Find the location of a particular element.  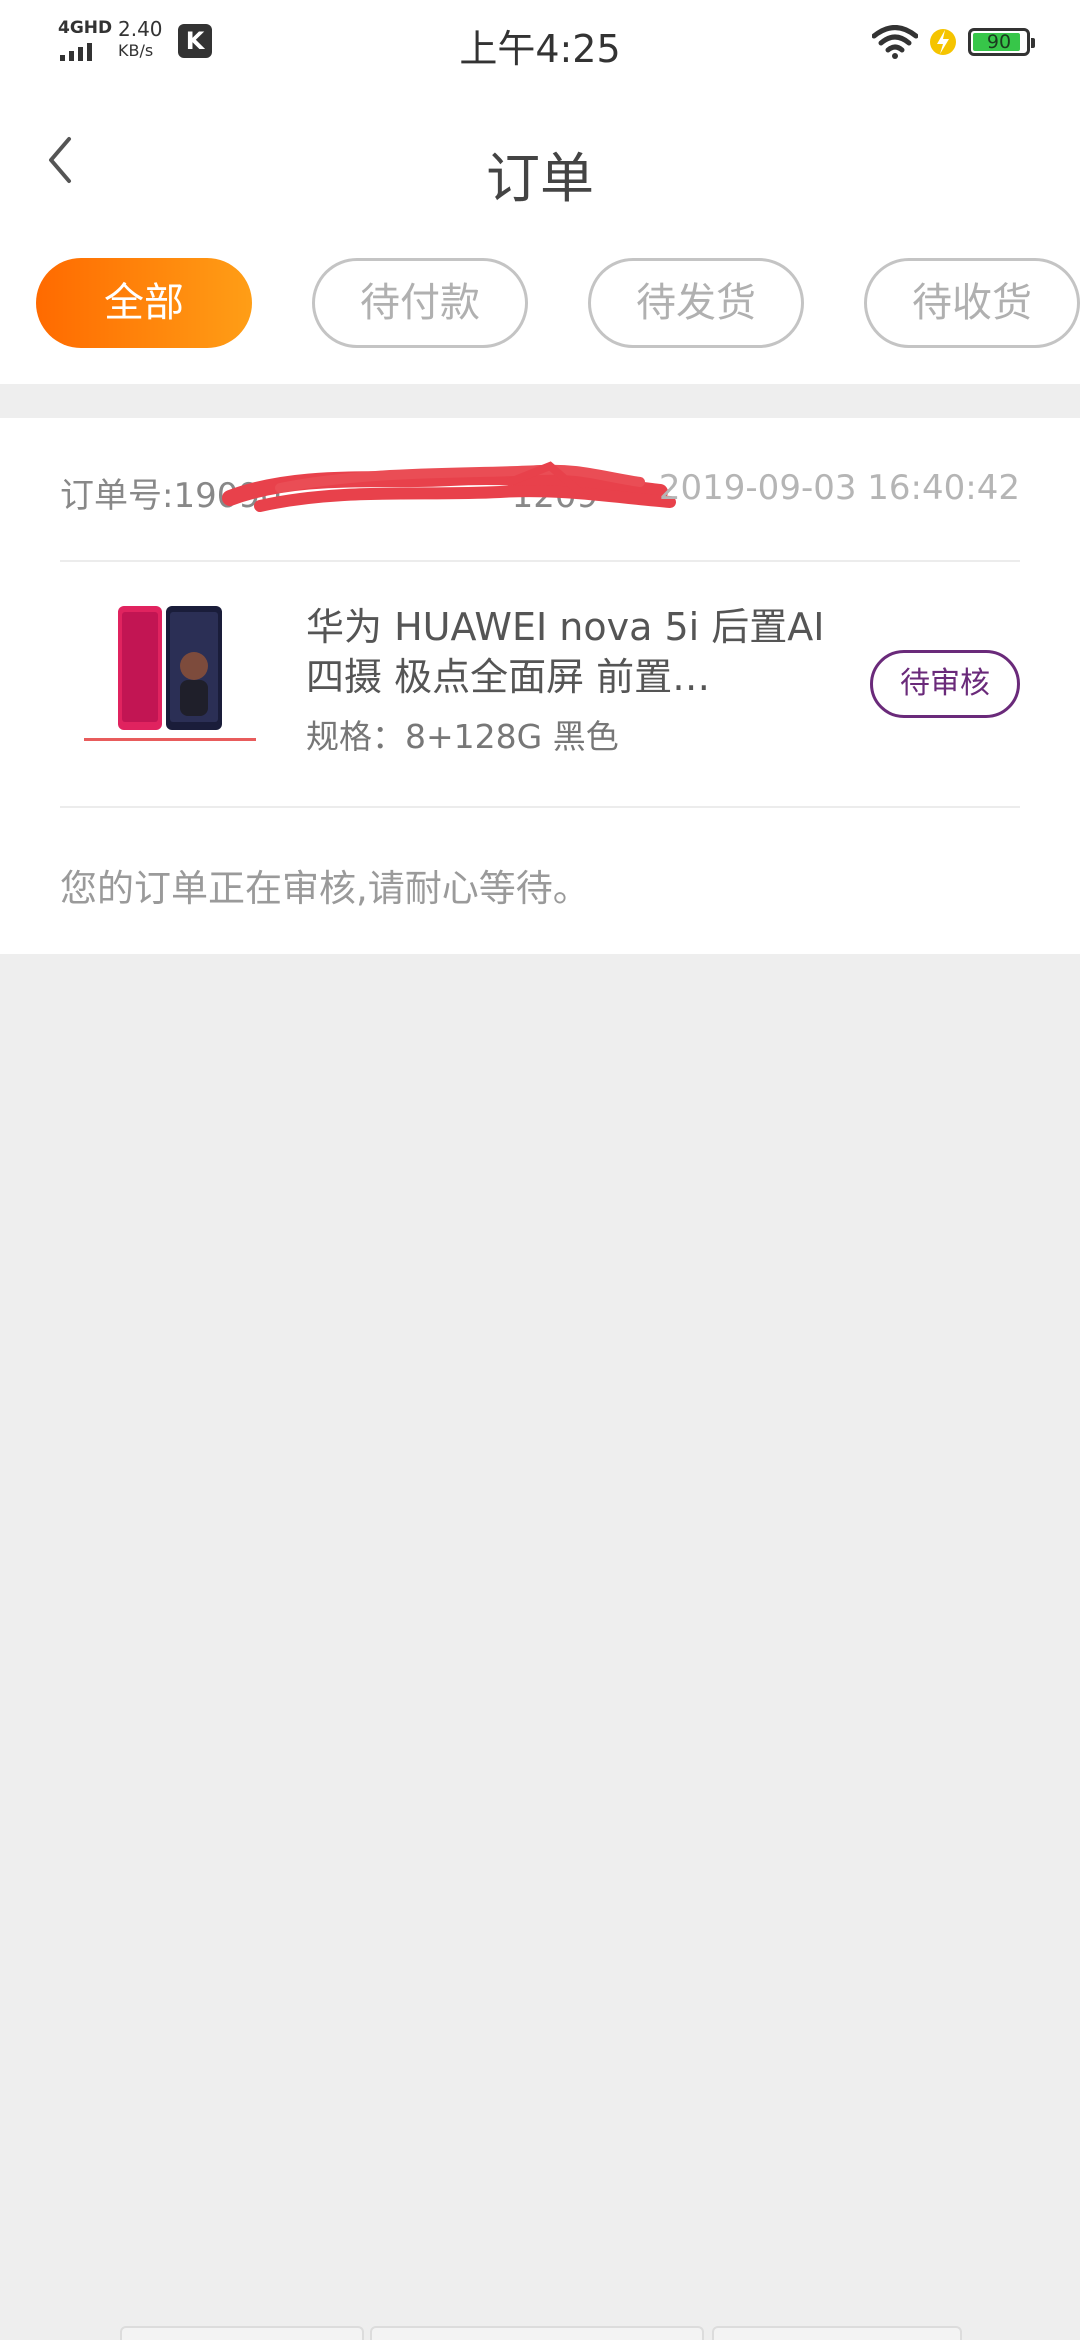

tab-pending-receipt: 待收货 is located at coordinates (972, 303).